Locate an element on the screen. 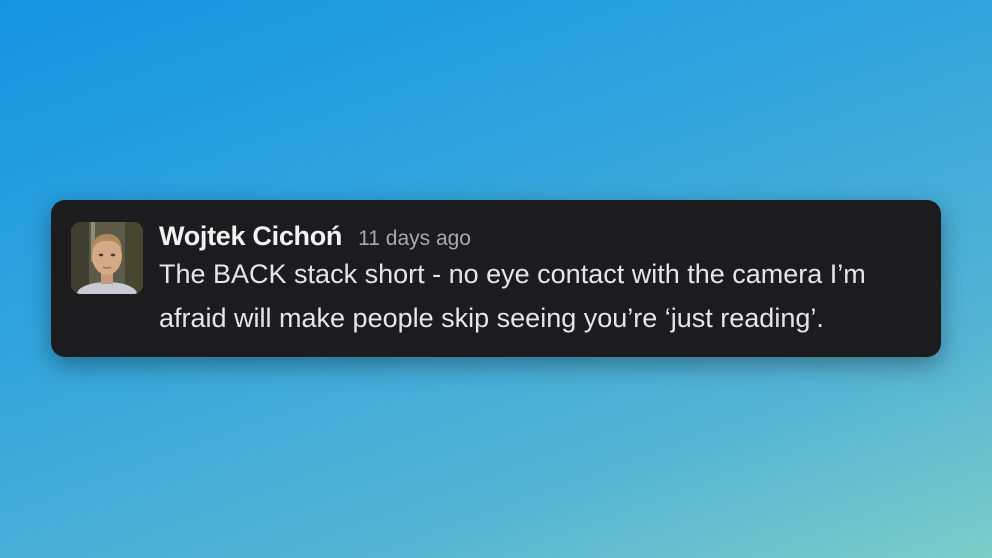 Image resolution: width=992 pixels, height=558 pixels. avatar is located at coordinates (107, 258).